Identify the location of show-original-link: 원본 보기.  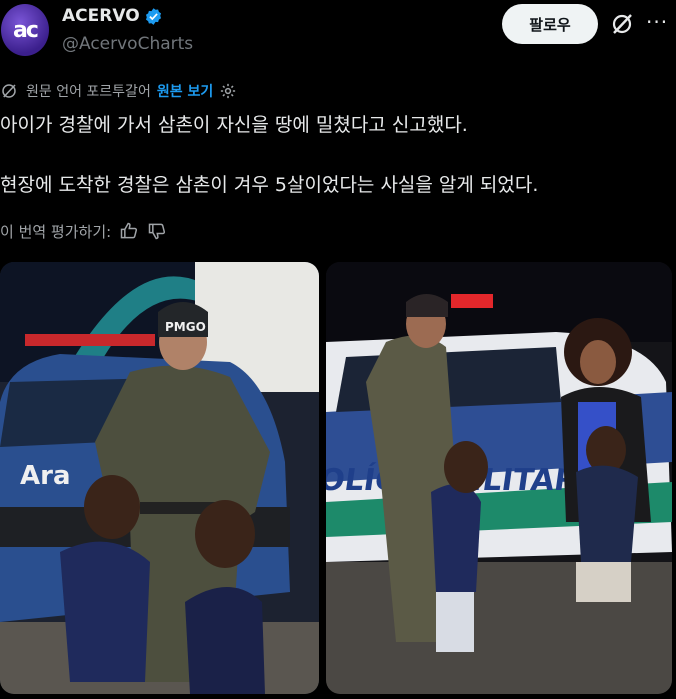
(185, 91).